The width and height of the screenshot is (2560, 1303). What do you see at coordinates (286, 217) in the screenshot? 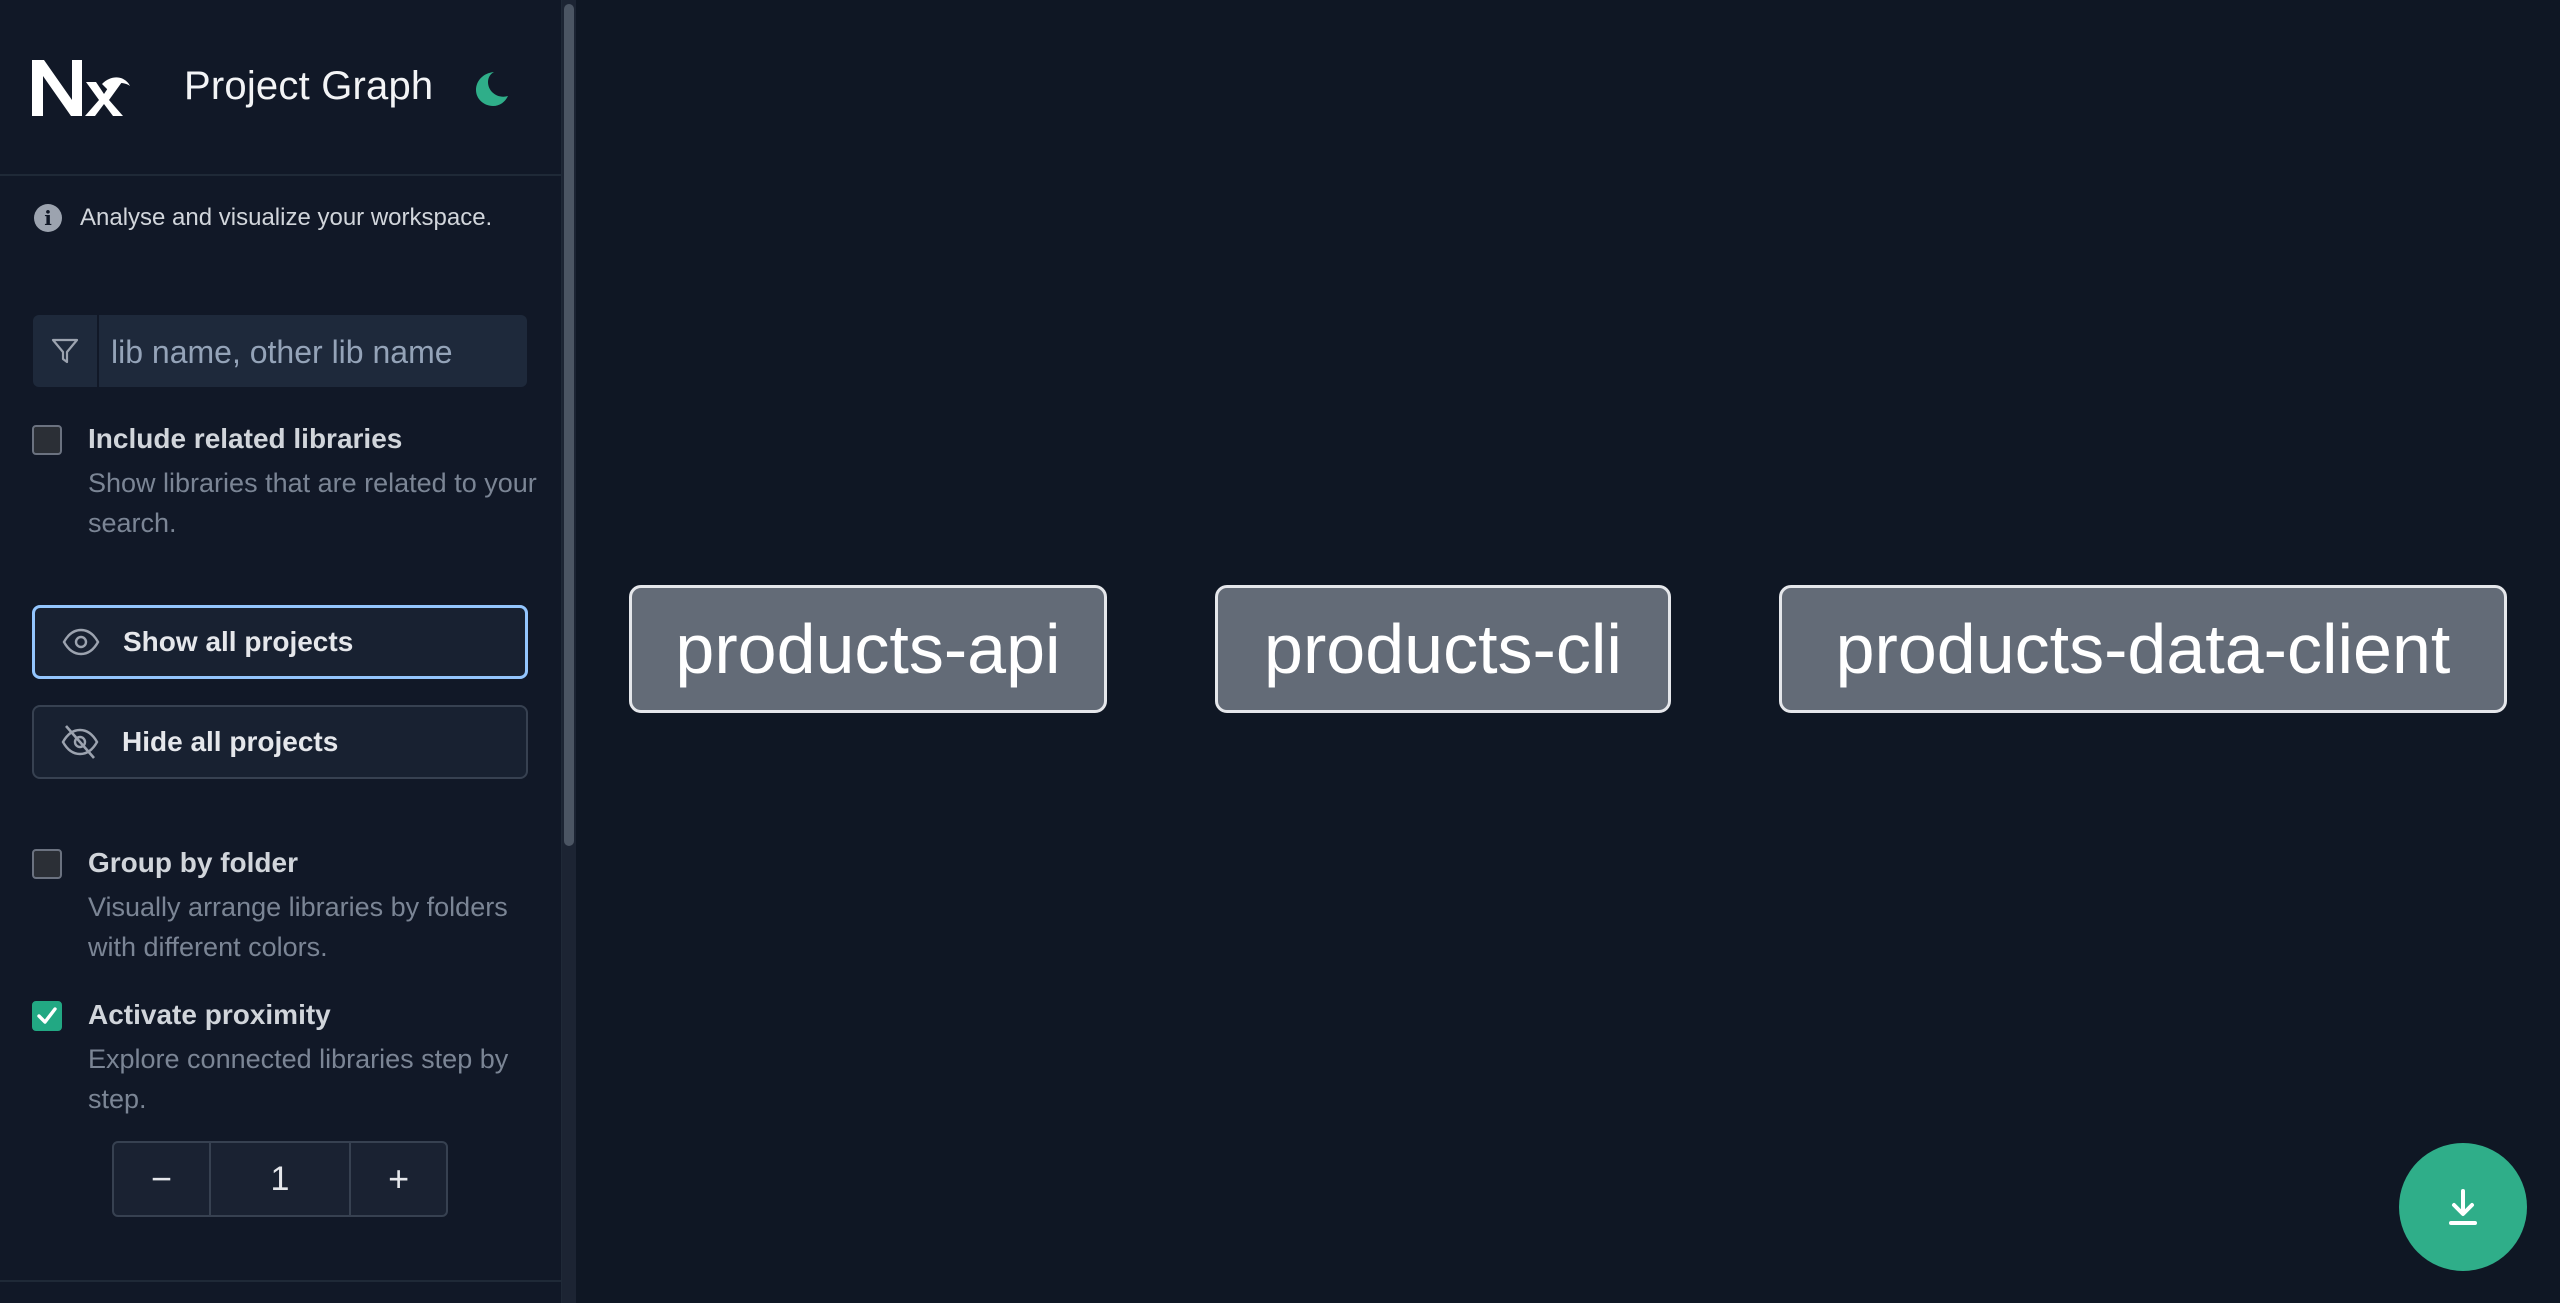
I see `info-text: Analyse and visualize your workspace.` at bounding box center [286, 217].